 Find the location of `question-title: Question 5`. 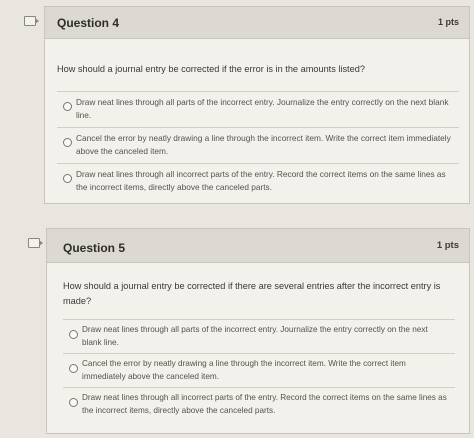

question-title: Question 5 is located at coordinates (94, 248).